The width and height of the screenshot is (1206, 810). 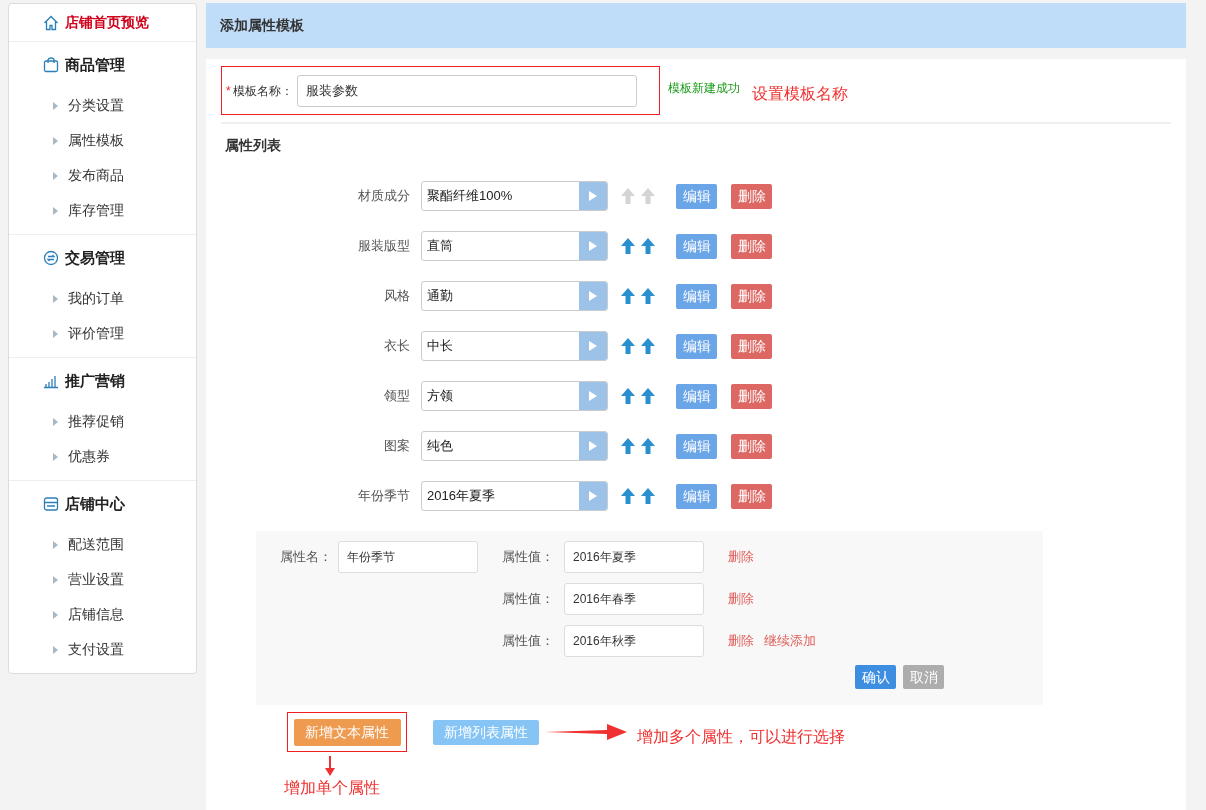 What do you see at coordinates (51, 258) in the screenshot?
I see `exchange-icon` at bounding box center [51, 258].